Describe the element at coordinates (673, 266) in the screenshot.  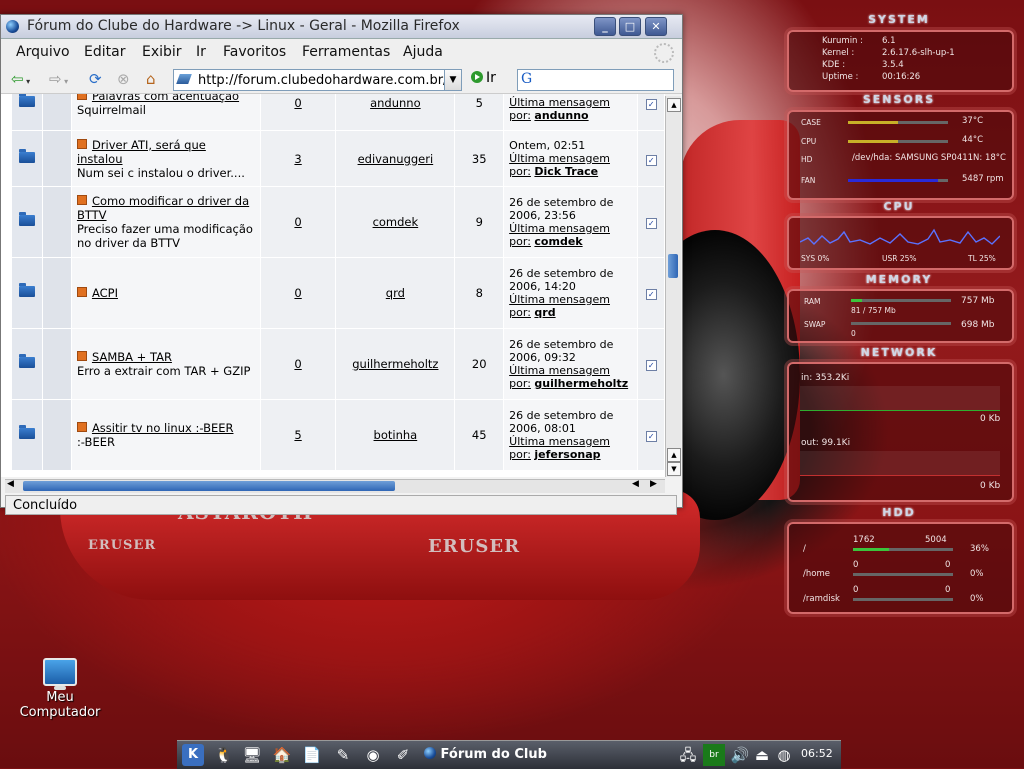
I see `vertical-scroll-thumb` at that location.